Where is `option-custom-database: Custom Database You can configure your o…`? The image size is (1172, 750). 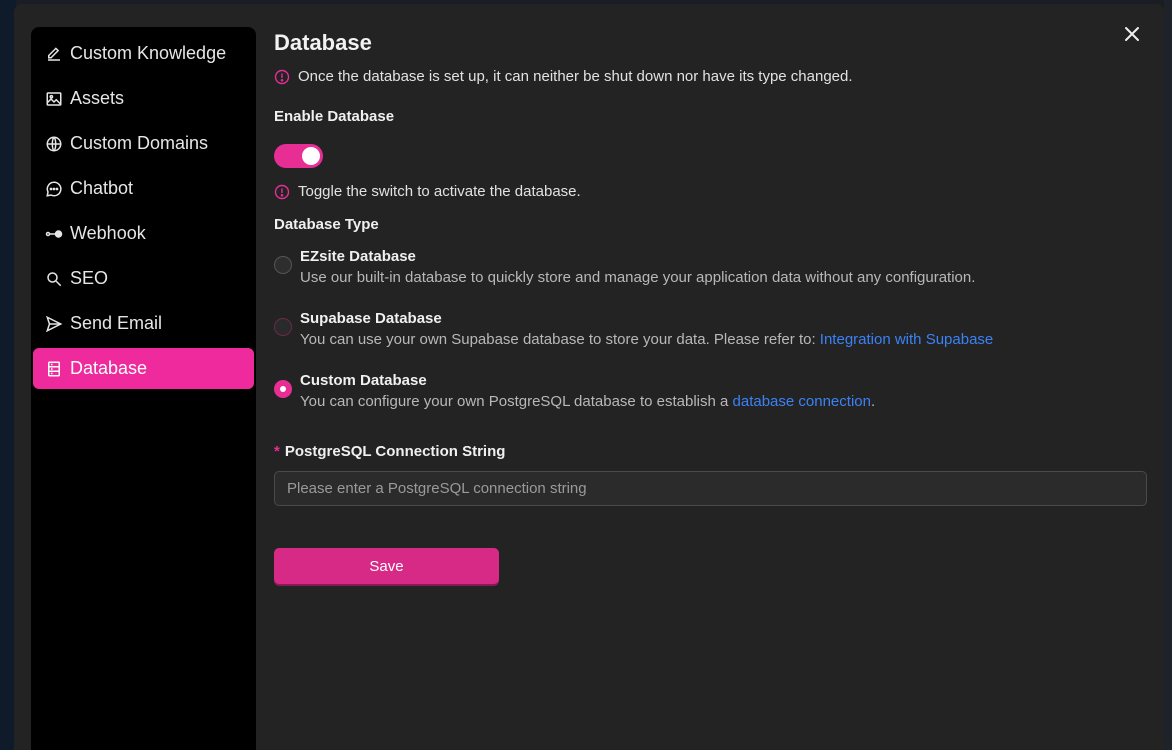
option-custom-database: Custom Database You can configure your o… is located at coordinates (710, 392).